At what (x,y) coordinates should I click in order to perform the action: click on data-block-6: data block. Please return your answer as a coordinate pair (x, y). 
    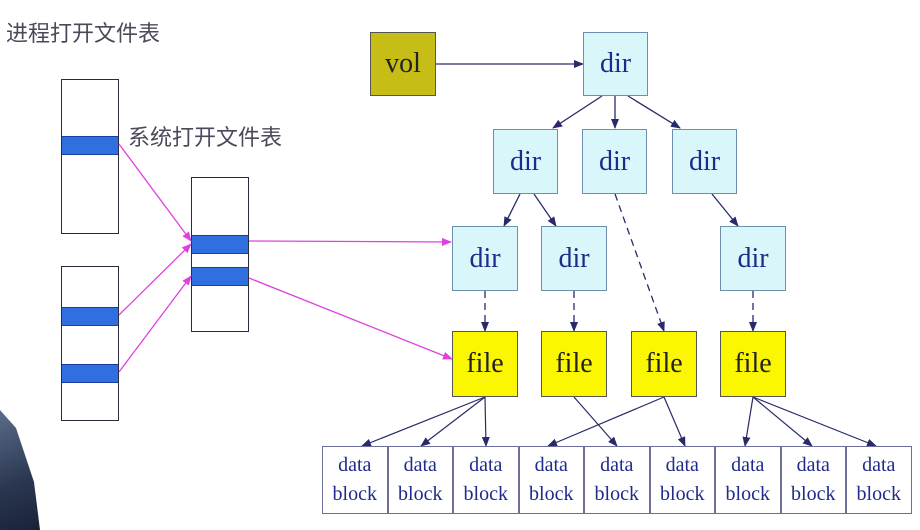
    Looking at the image, I should click on (682, 480).